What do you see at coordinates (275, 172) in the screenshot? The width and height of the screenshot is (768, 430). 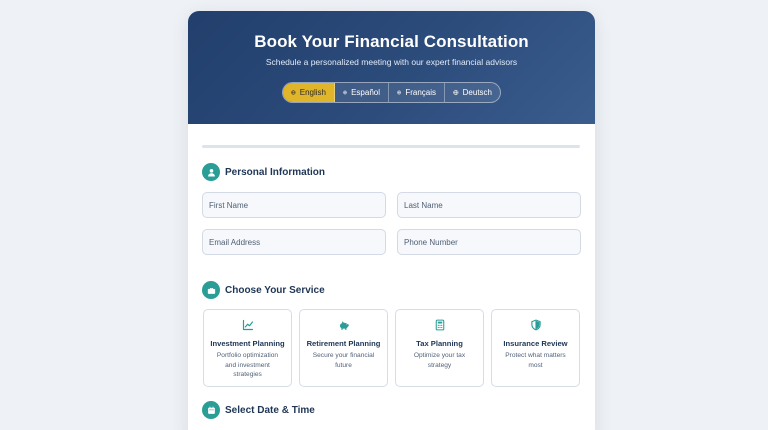 I see `section-title: Personal Information` at bounding box center [275, 172].